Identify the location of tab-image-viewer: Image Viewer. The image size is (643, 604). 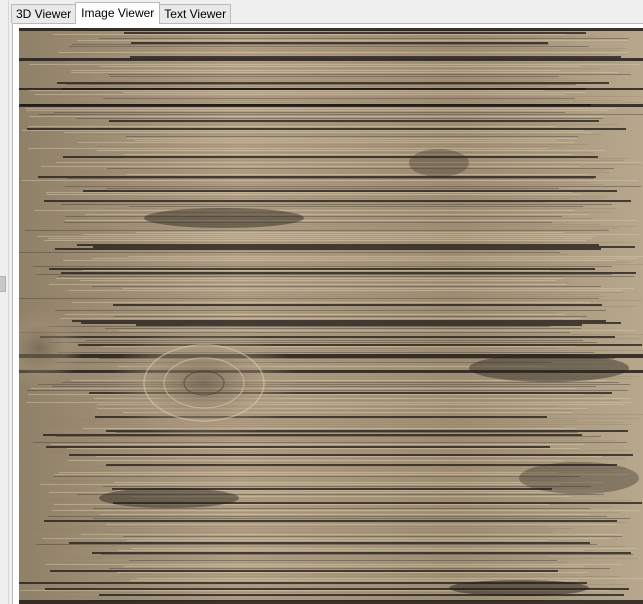
(118, 13).